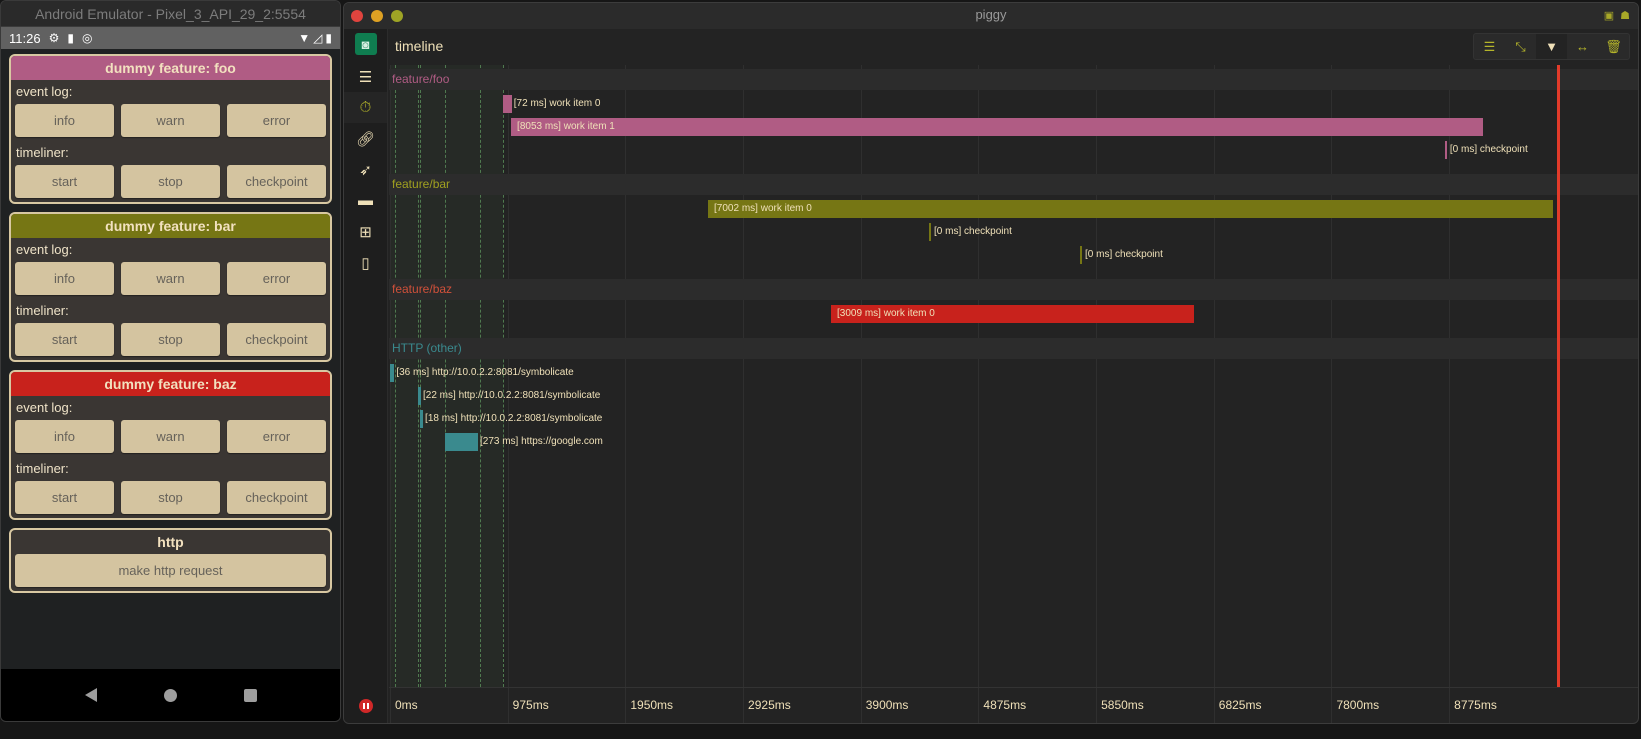 The width and height of the screenshot is (1641, 739). What do you see at coordinates (1489, 46) in the screenshot?
I see `align-center-button: ☰` at bounding box center [1489, 46].